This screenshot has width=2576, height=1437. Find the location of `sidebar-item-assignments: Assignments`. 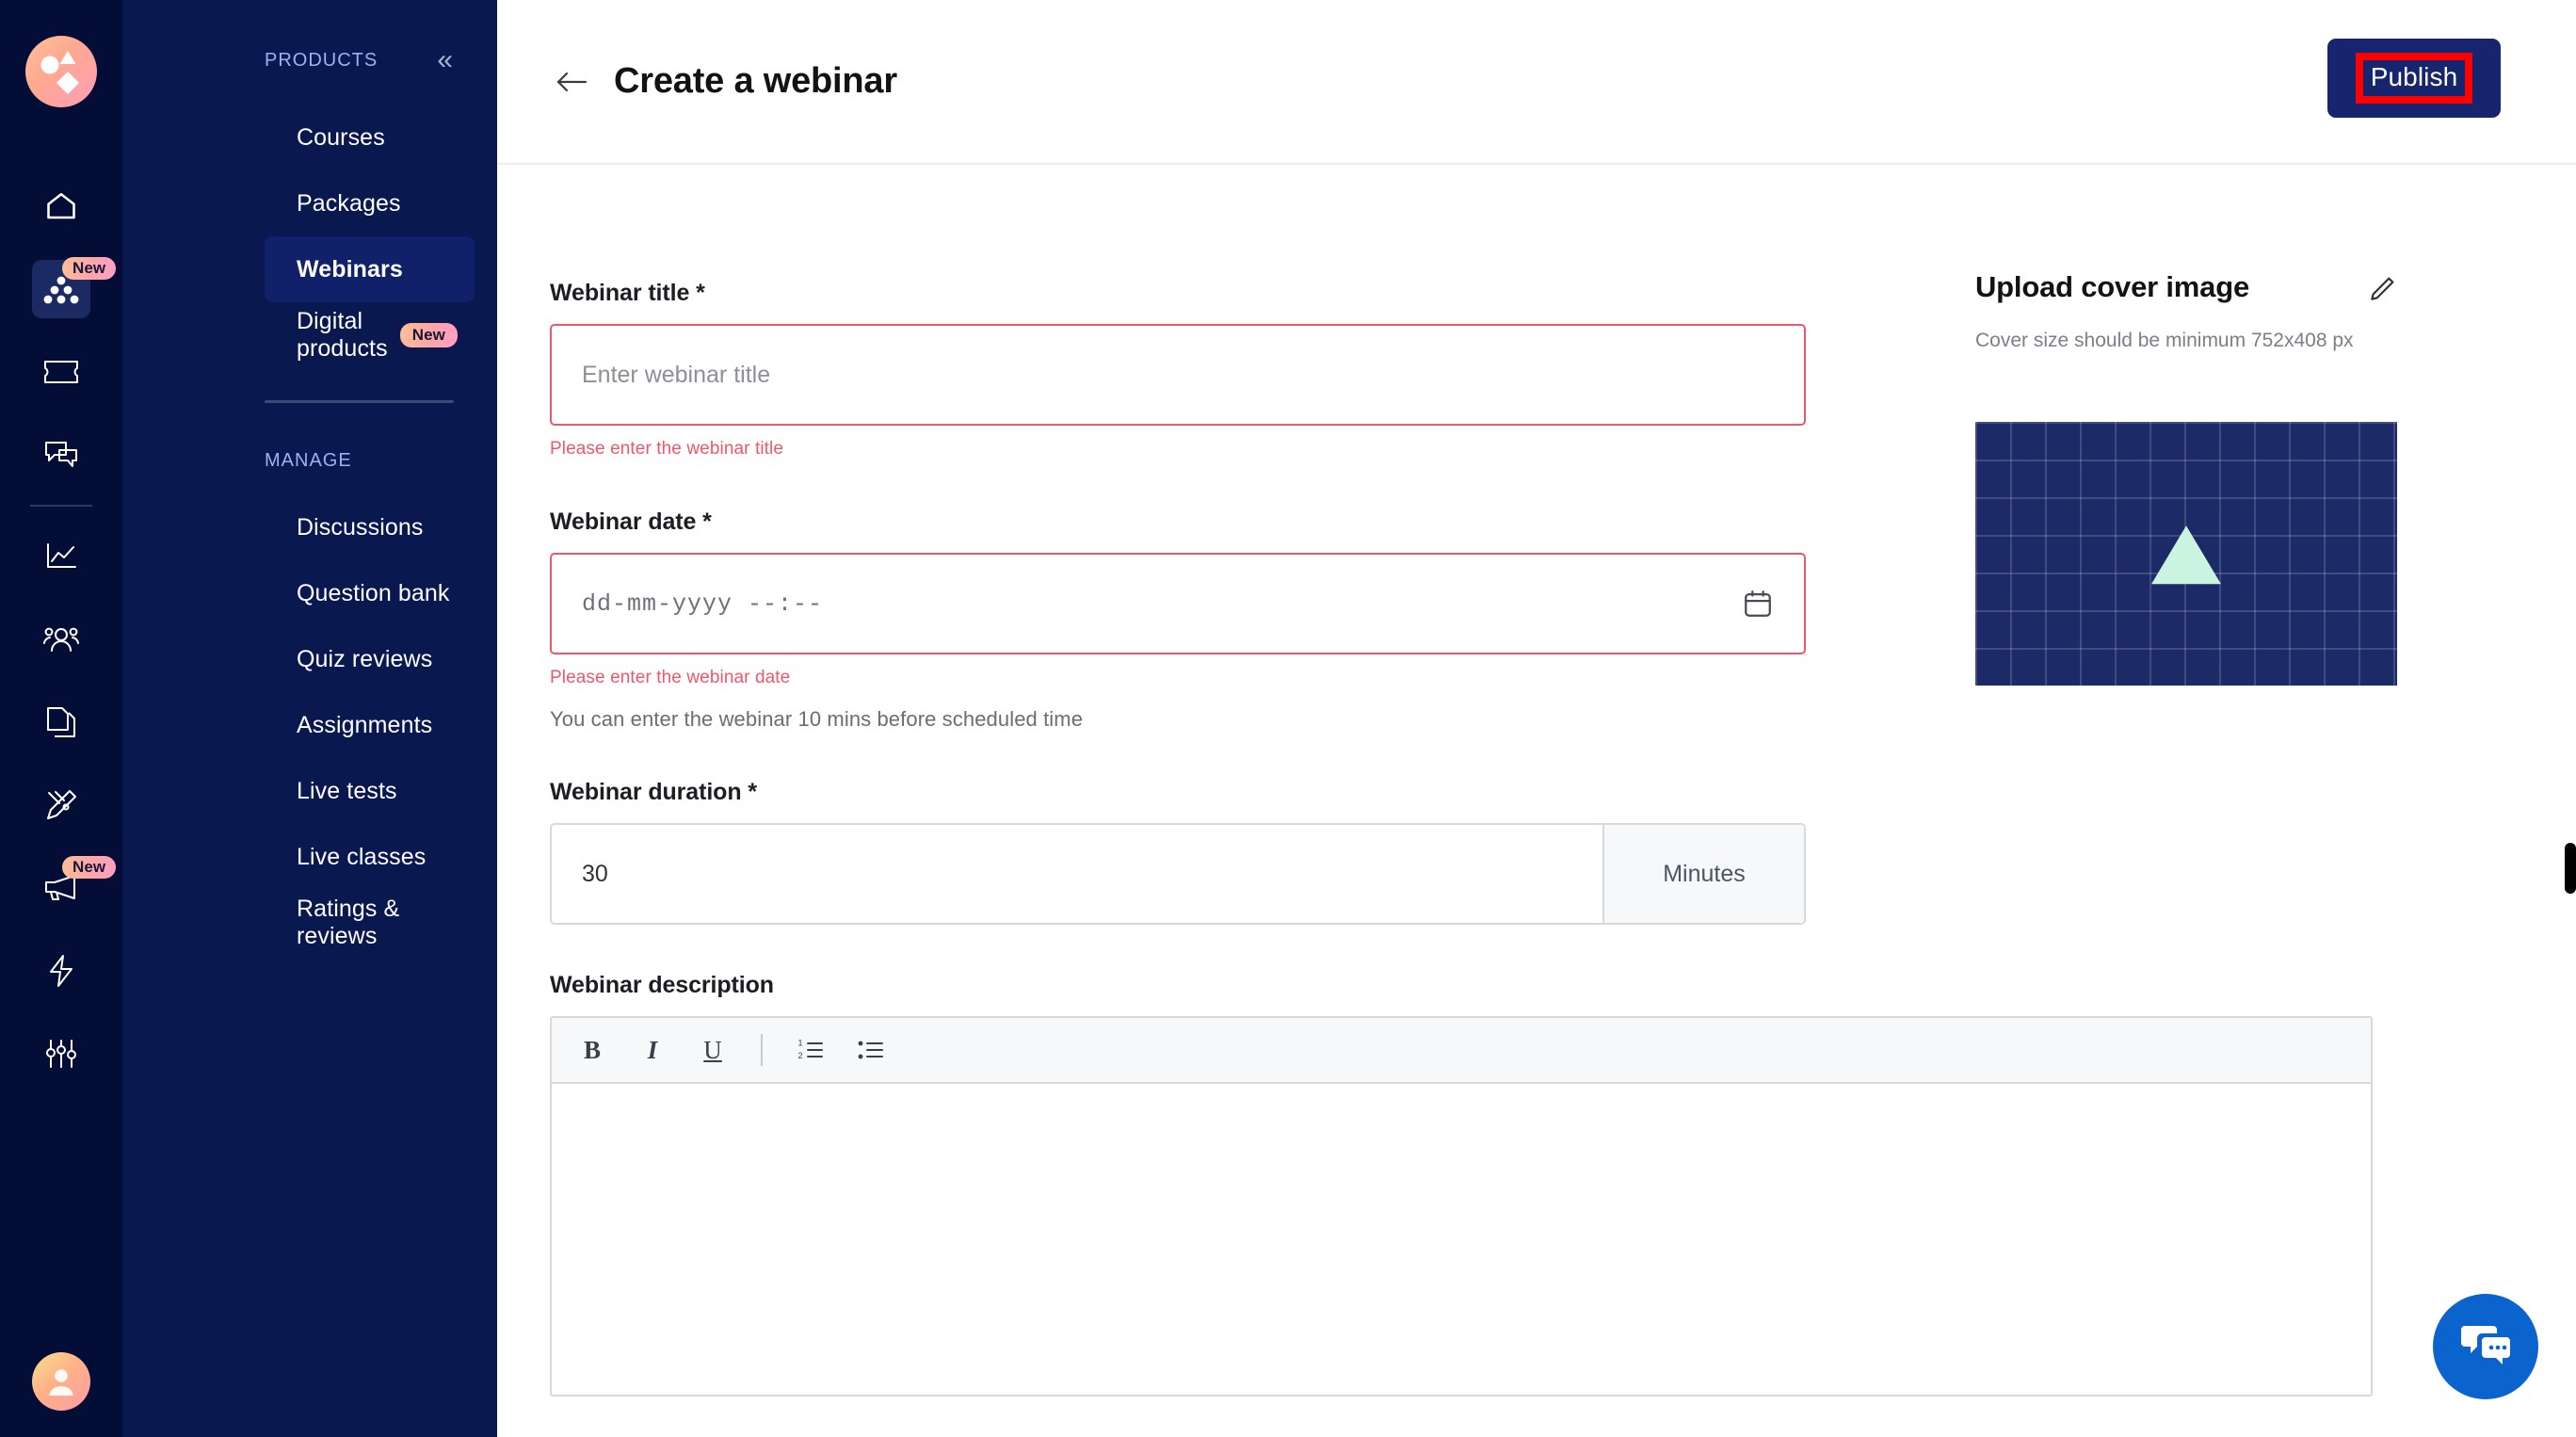

sidebar-item-assignments: Assignments is located at coordinates (370, 725).